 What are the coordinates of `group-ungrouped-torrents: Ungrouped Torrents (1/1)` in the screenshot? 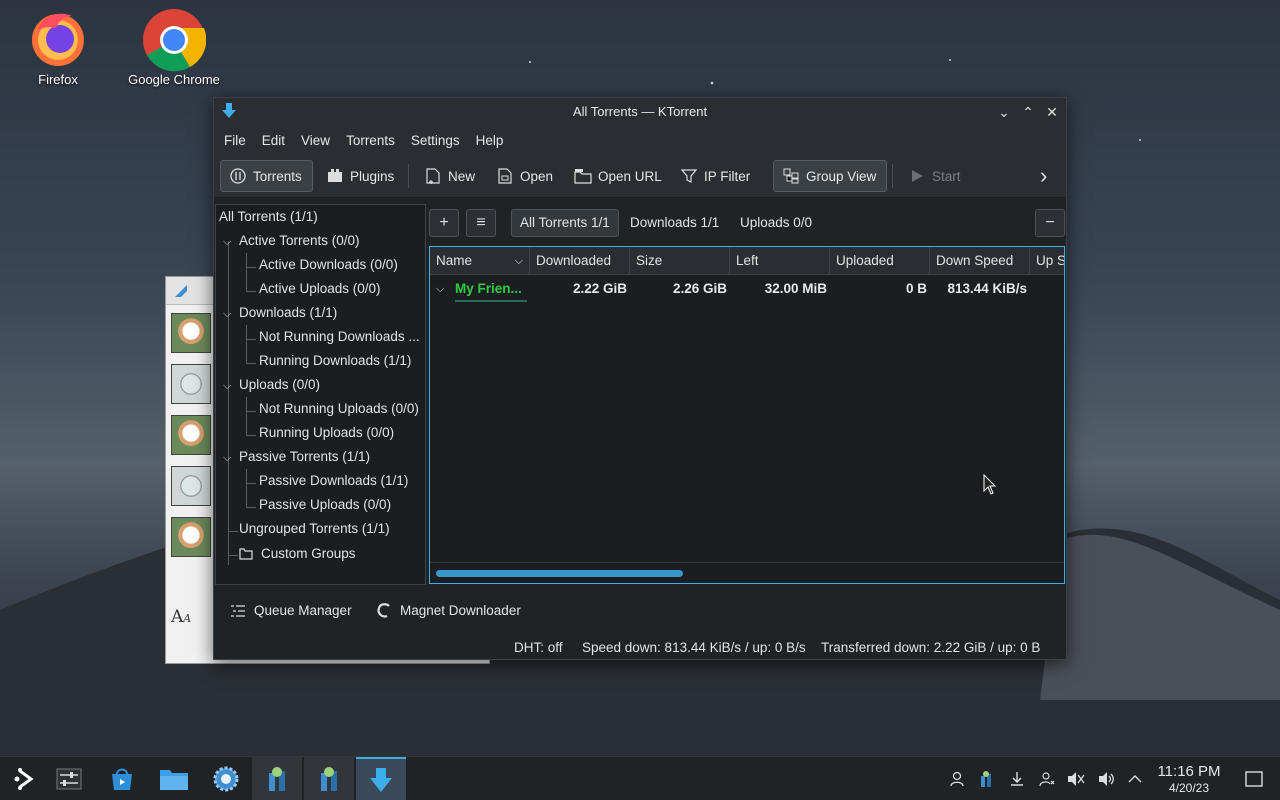 It's located at (314, 529).